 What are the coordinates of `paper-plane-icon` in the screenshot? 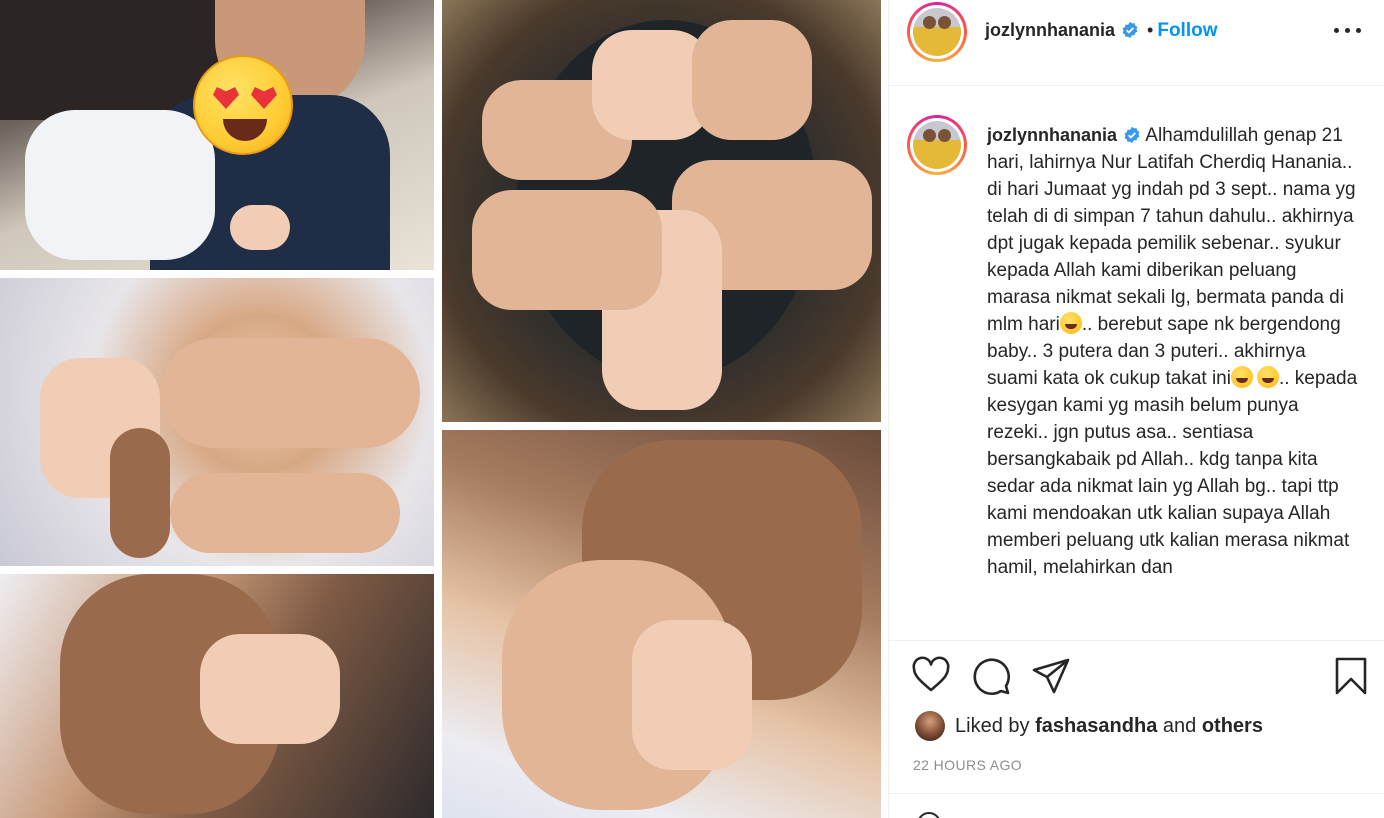 It's located at (1051, 676).